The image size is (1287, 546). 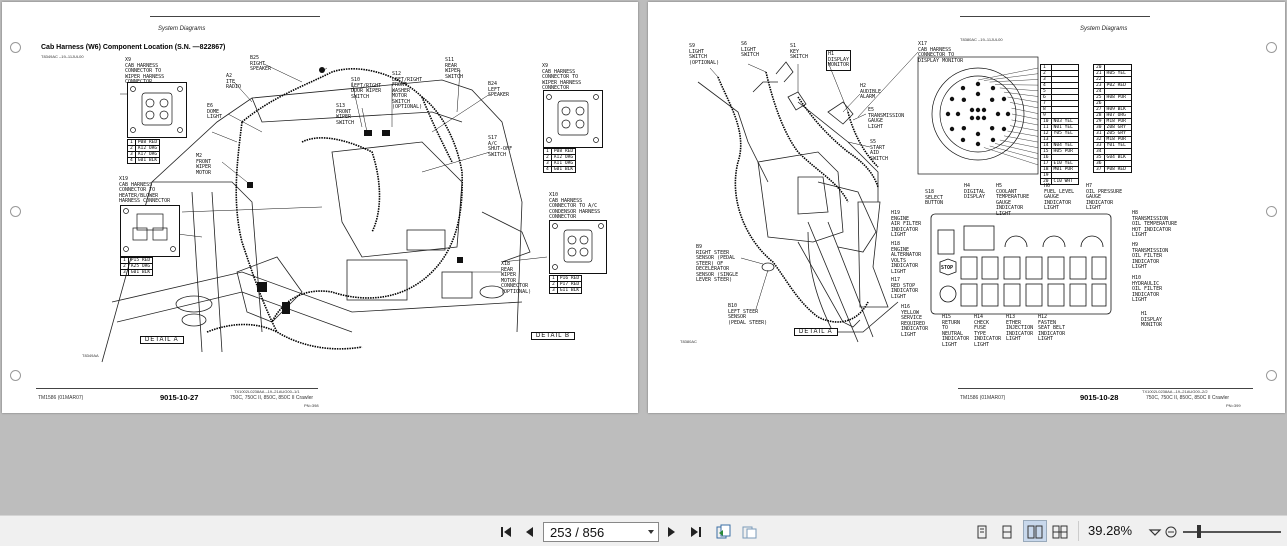 I want to click on pin-row: 27 H09 BLK, so click(x=1112, y=109).